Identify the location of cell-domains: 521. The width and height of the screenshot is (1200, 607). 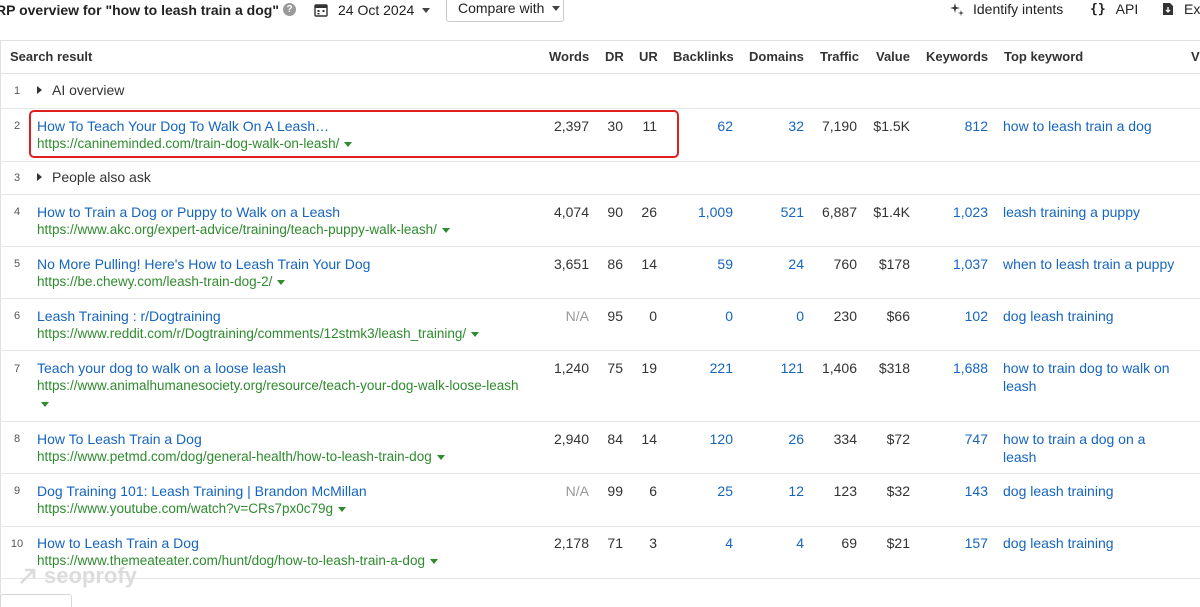
(792, 212).